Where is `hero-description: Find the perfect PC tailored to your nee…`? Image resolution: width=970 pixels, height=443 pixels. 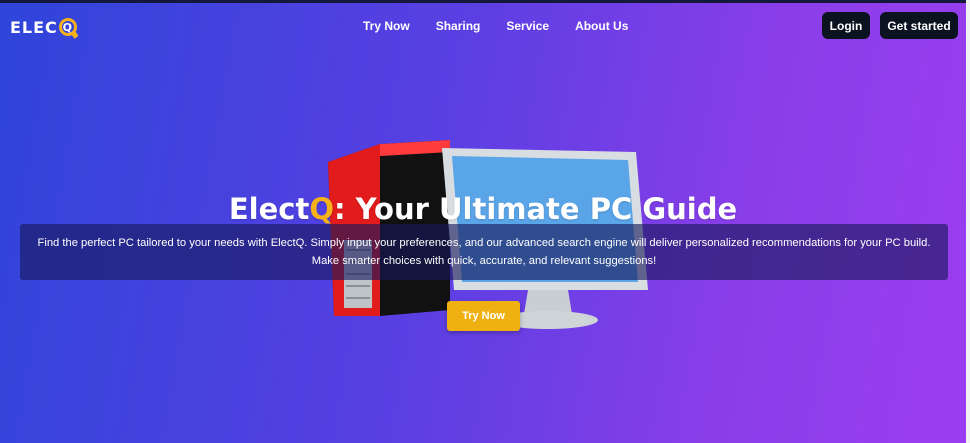 hero-description: Find the perfect PC tailored to your nee… is located at coordinates (484, 252).